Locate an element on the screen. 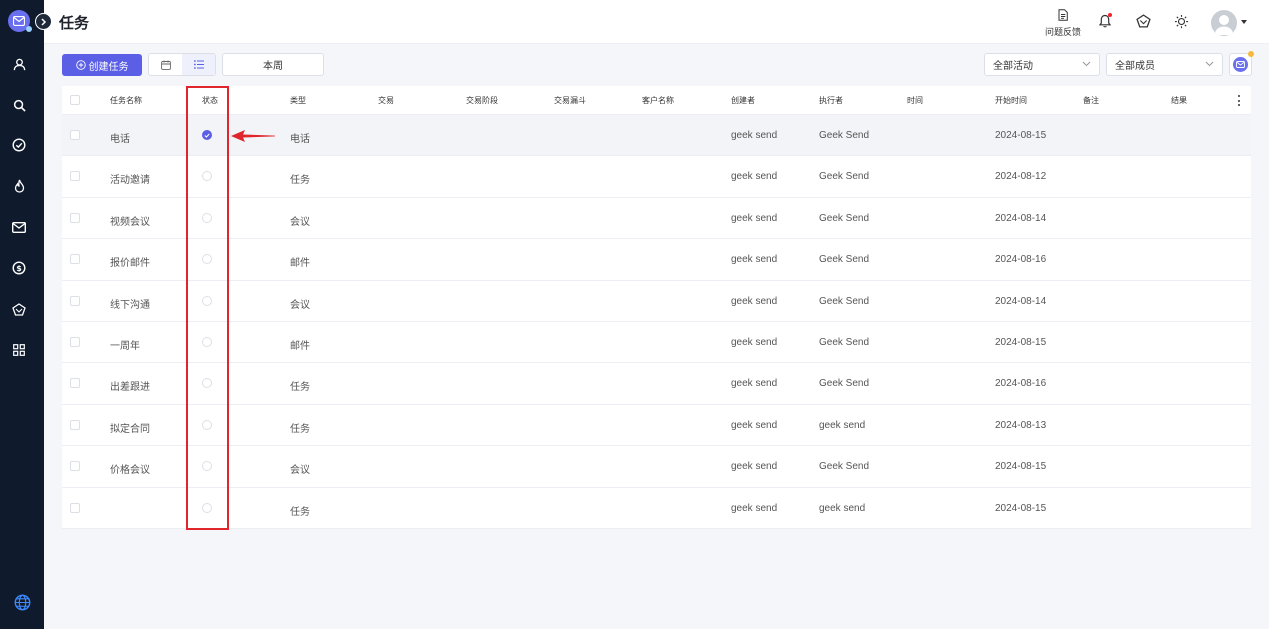  table-row: 视频会议 会议 geek send Geek Send 2024-08-14 is located at coordinates (656, 218).